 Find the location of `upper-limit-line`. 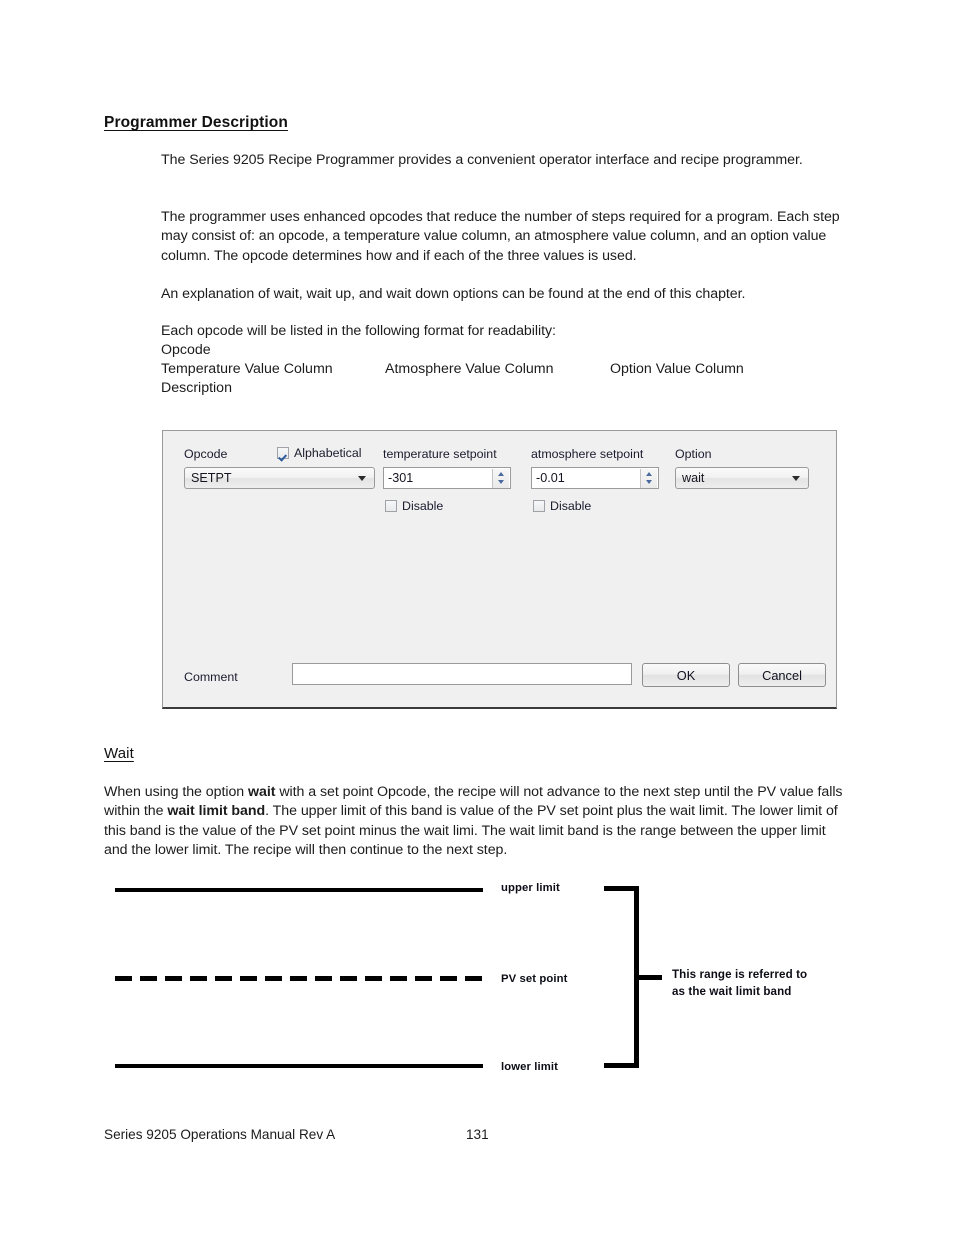

upper-limit-line is located at coordinates (299, 890).